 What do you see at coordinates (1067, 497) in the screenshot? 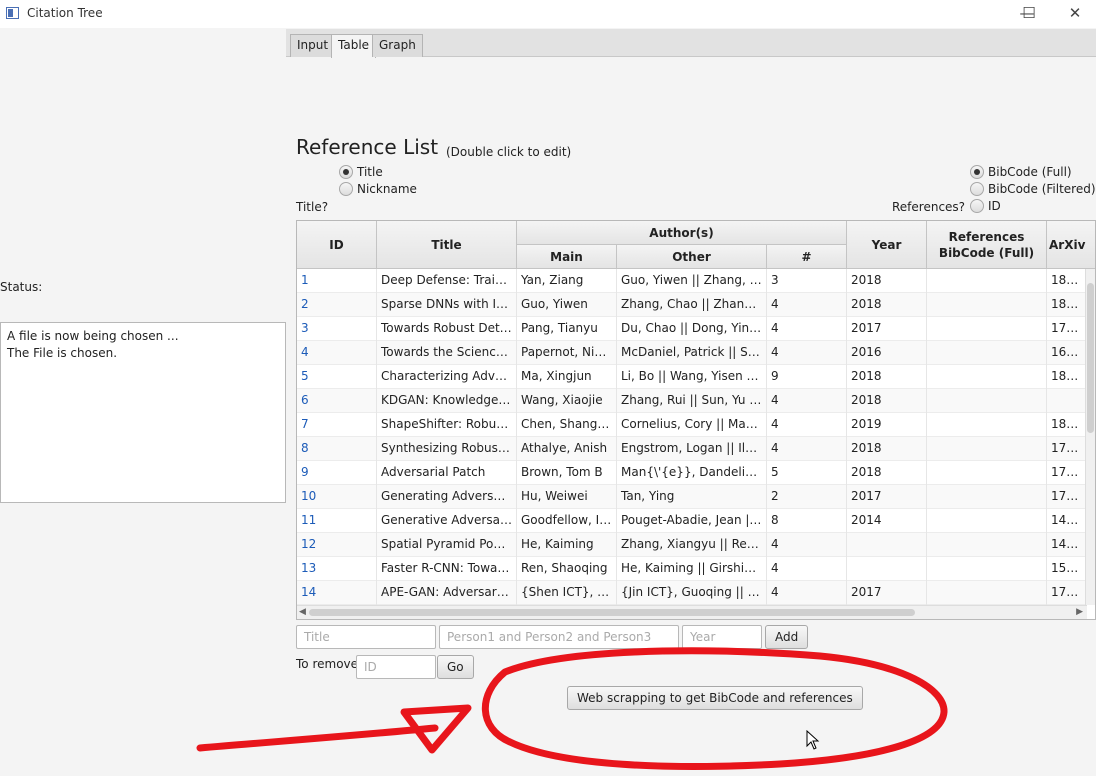
I see `cell-arxiv: 1702.0` at bounding box center [1067, 497].